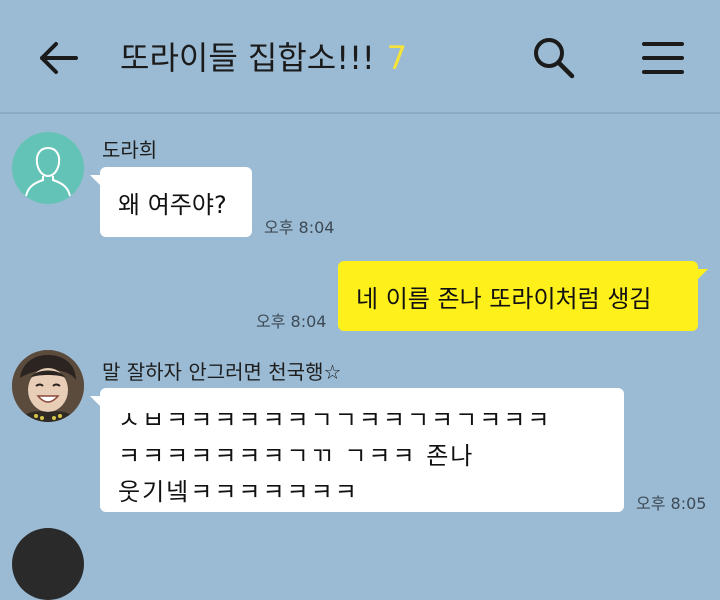  What do you see at coordinates (247, 58) in the screenshot?
I see `chat-room-name: 또라이들 집합소!!!` at bounding box center [247, 58].